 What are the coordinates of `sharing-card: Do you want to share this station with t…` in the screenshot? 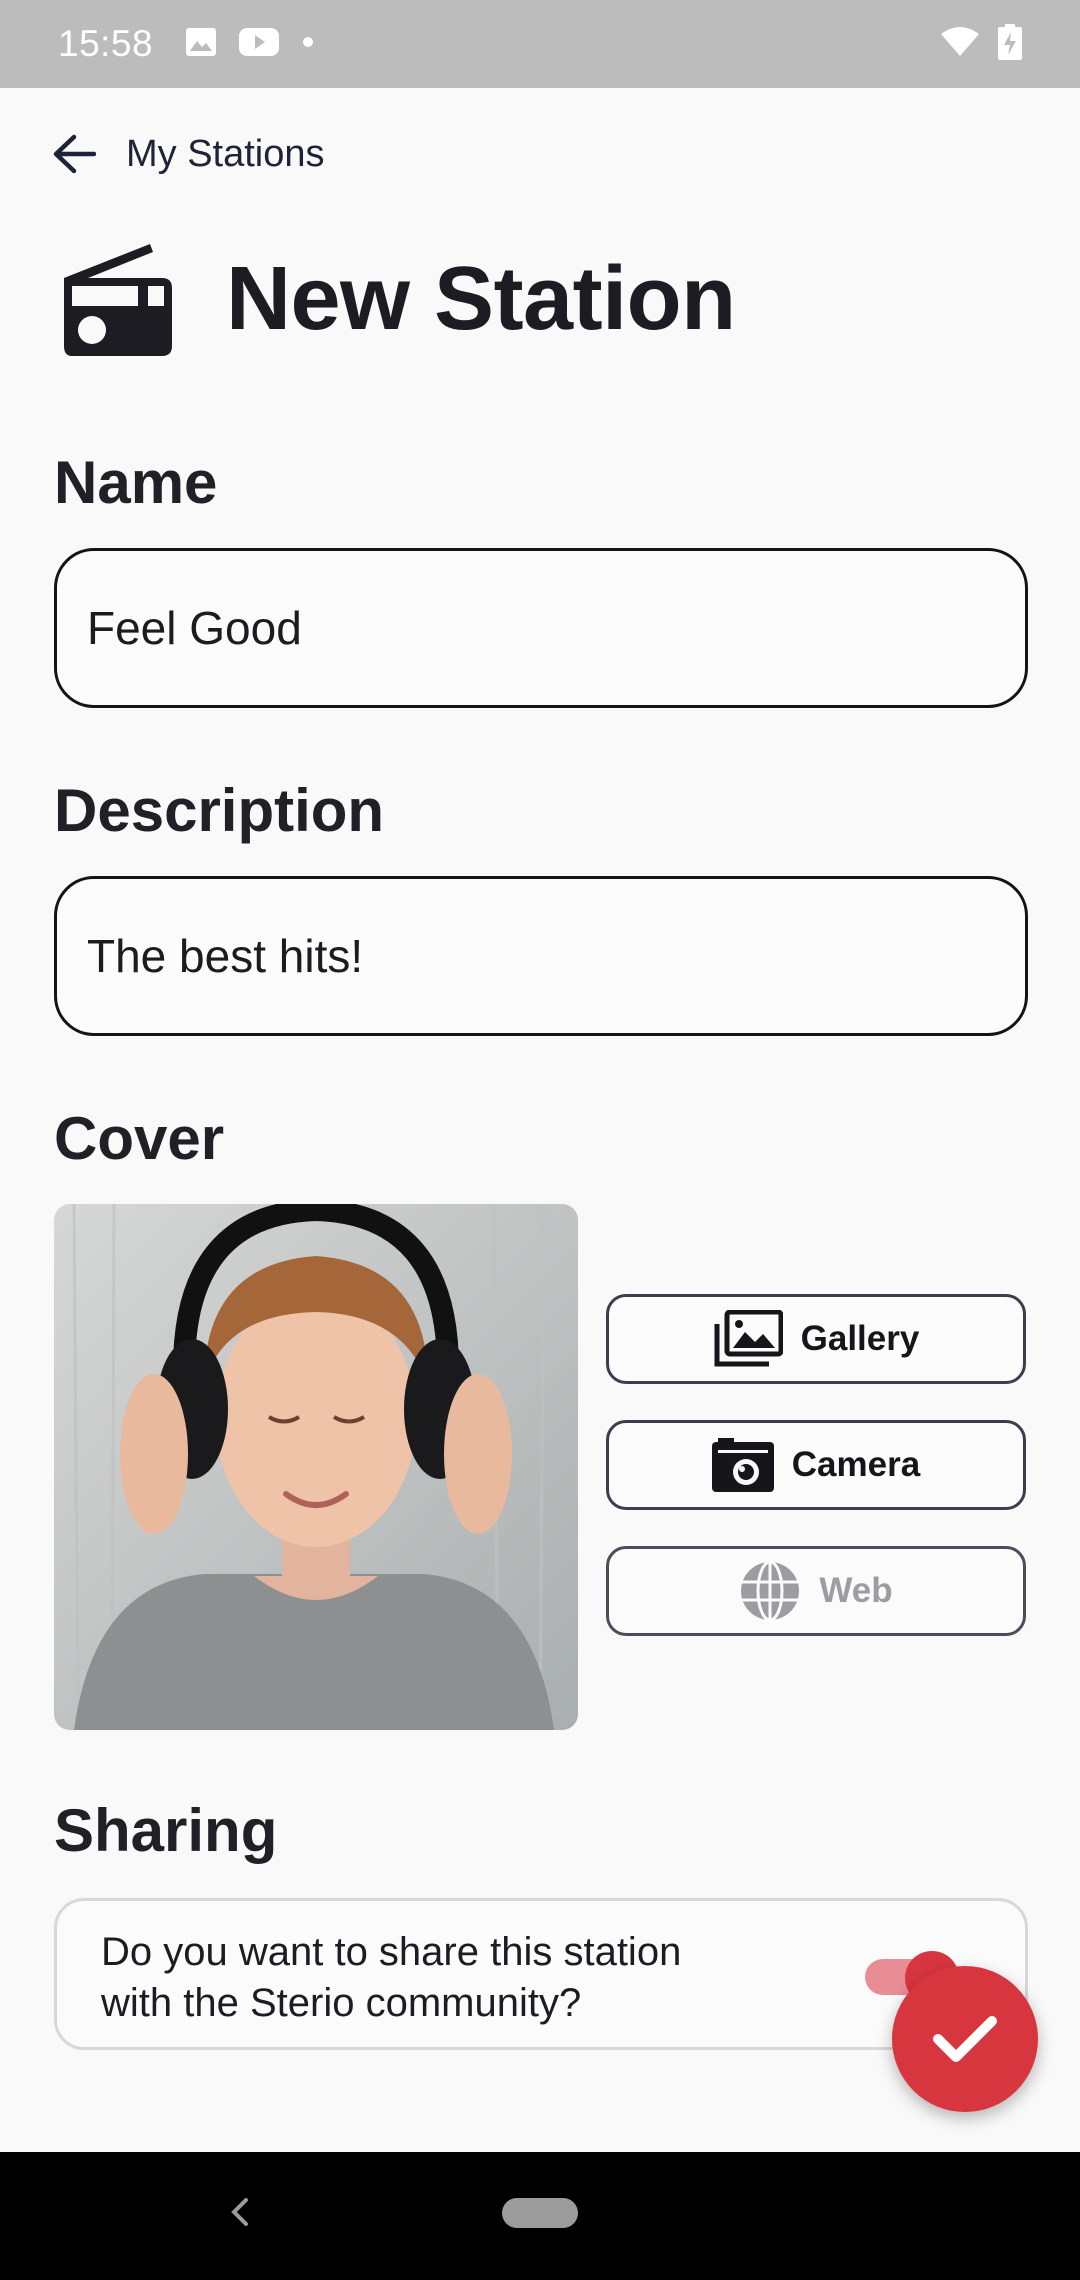 It's located at (541, 1974).